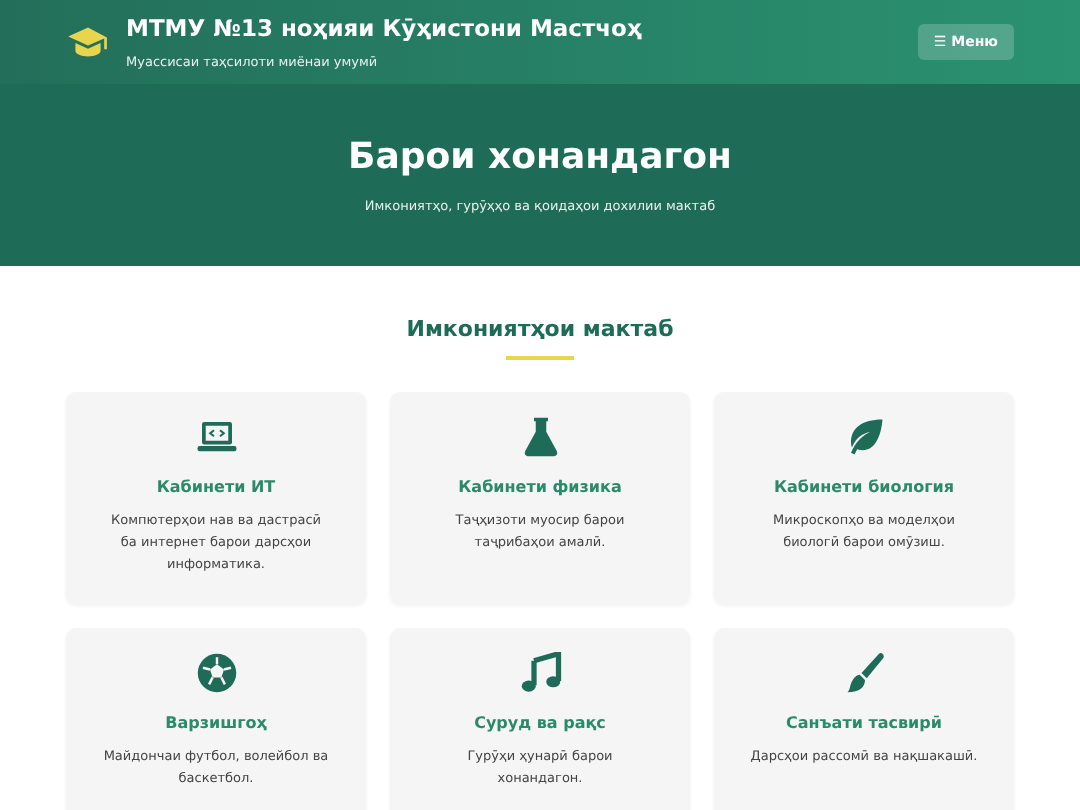 This screenshot has width=1080, height=810. What do you see at coordinates (540, 487) in the screenshot?
I see `card-title: Кабинети физика` at bounding box center [540, 487].